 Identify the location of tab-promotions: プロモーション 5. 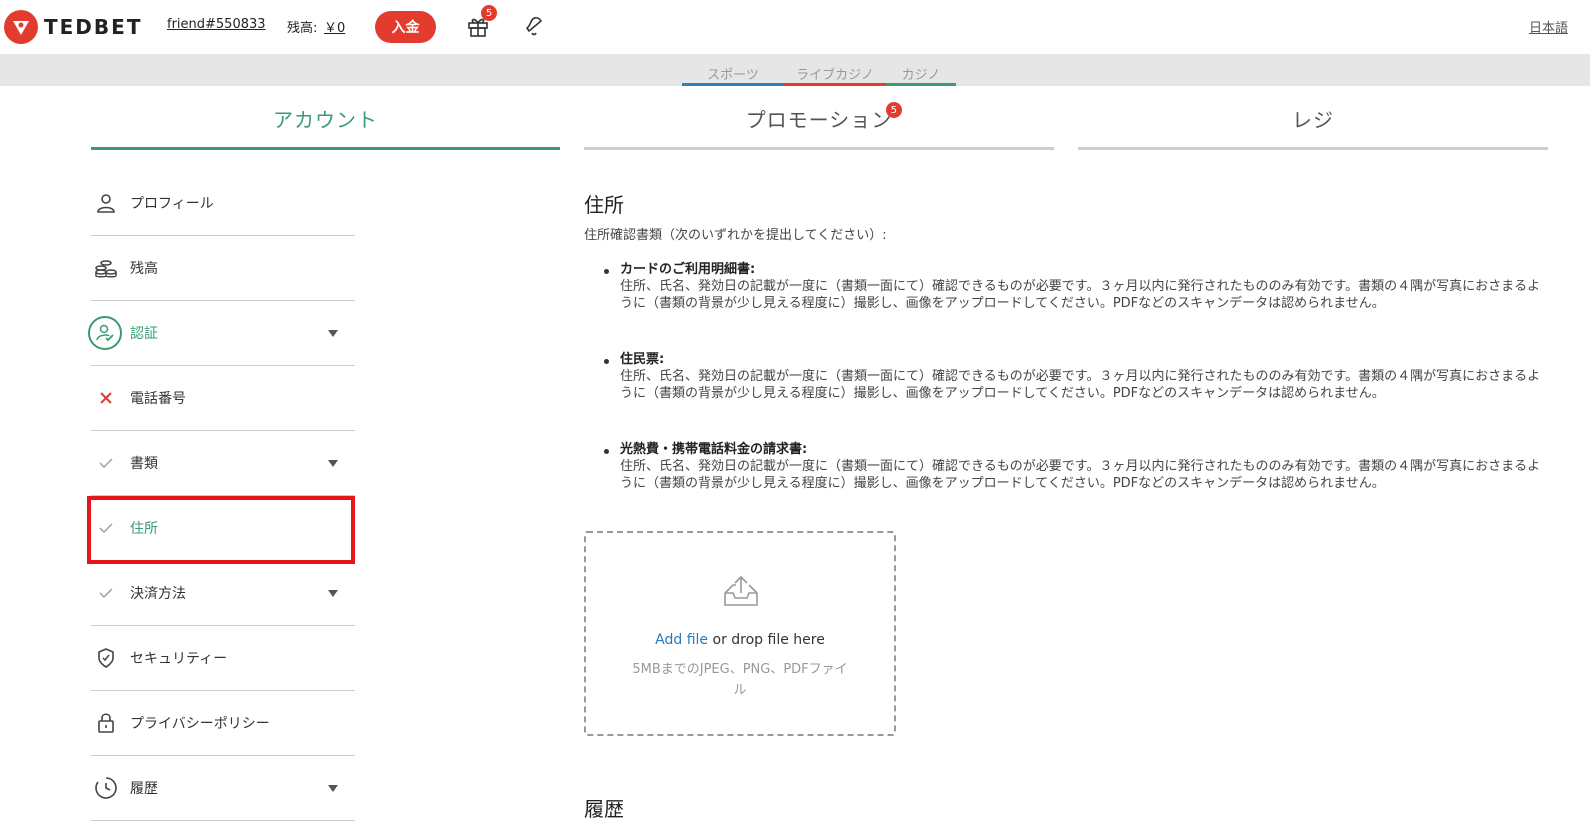
(819, 126).